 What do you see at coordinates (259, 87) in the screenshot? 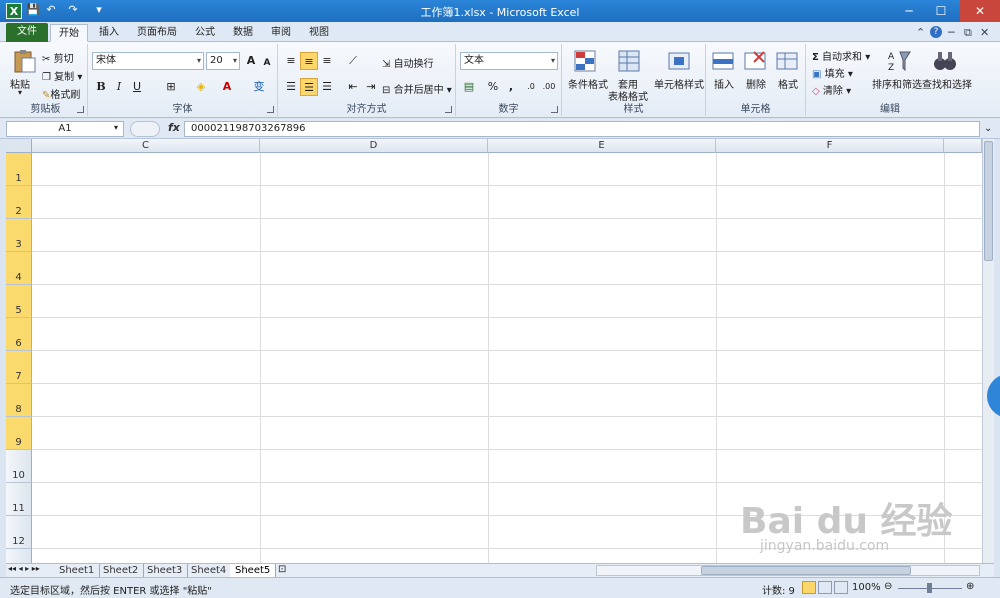
I see `phonetic-button: 变` at bounding box center [259, 87].